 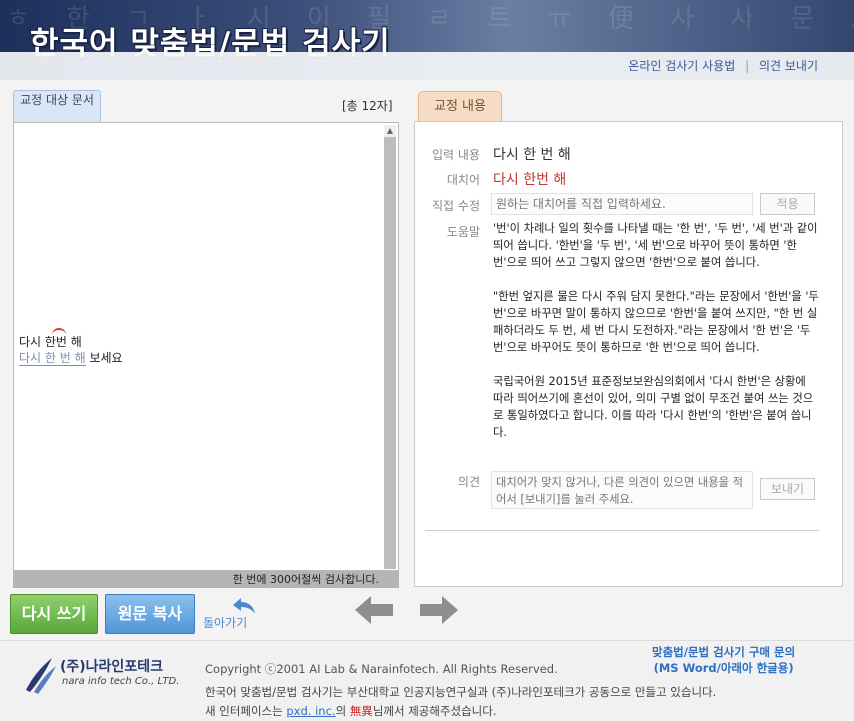 I want to click on designer-name: 無異, so click(x=361, y=711).